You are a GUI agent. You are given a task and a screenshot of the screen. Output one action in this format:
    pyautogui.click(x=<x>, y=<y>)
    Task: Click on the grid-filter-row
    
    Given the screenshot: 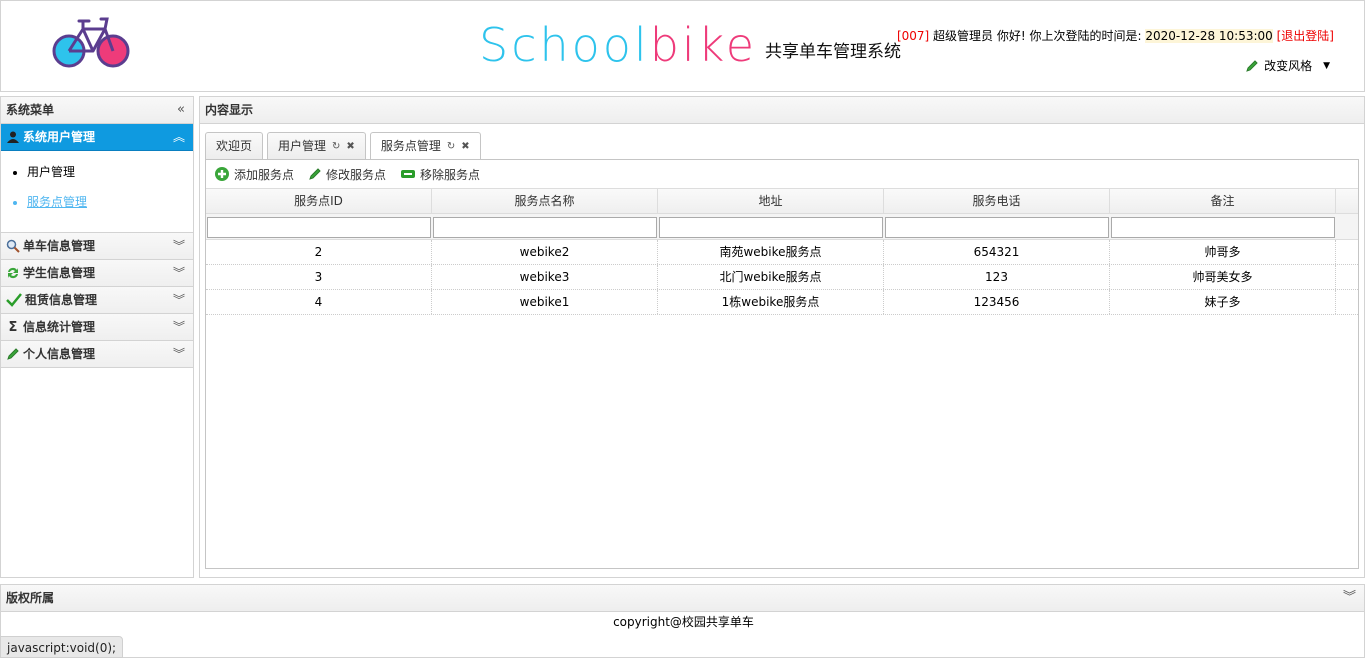 What is the action you would take?
    pyautogui.click(x=782, y=227)
    